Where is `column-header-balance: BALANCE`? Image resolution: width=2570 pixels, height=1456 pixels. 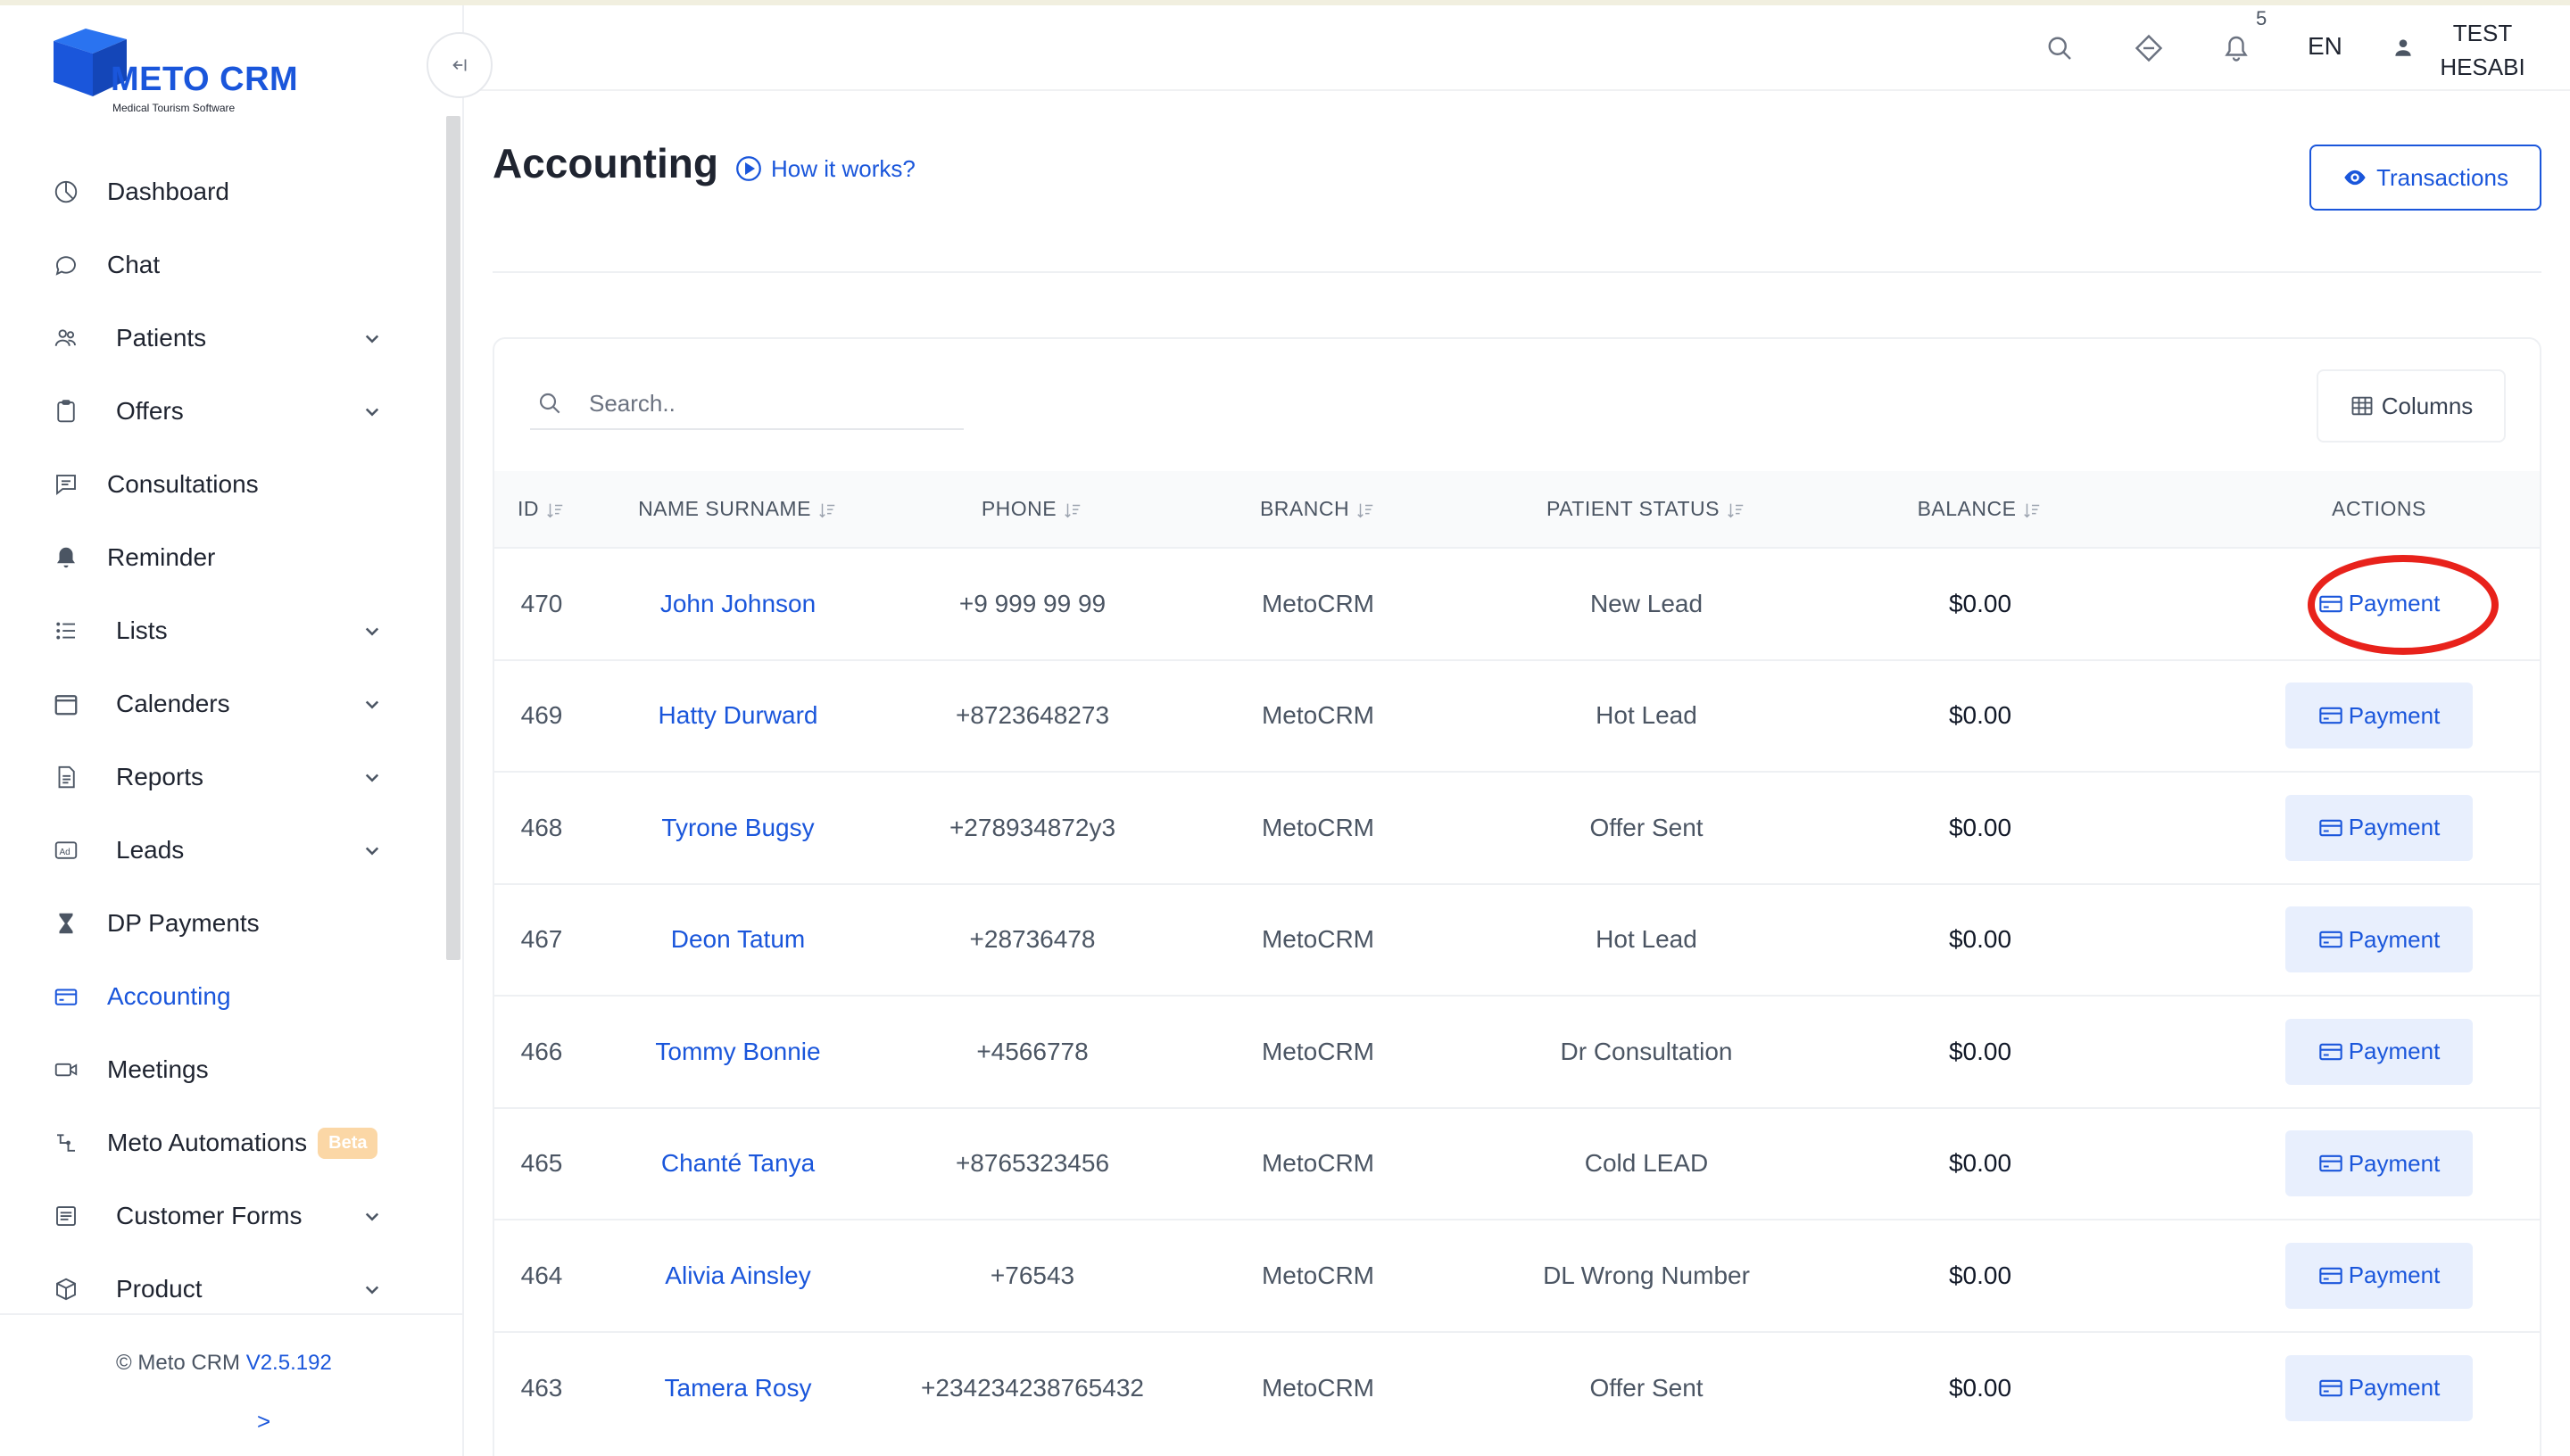 column-header-balance: BALANCE is located at coordinates (1980, 509).